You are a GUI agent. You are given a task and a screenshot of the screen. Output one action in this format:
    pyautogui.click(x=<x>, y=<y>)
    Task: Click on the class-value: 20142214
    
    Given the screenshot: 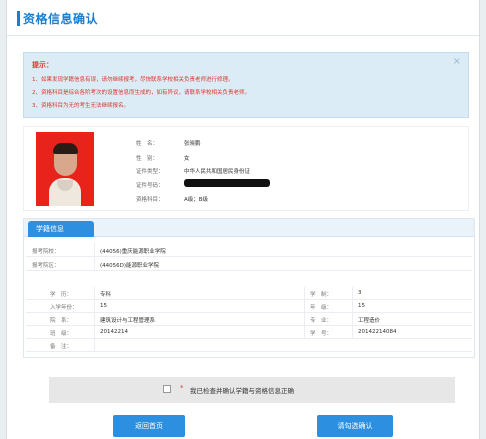 What is the action you would take?
    pyautogui.click(x=114, y=332)
    